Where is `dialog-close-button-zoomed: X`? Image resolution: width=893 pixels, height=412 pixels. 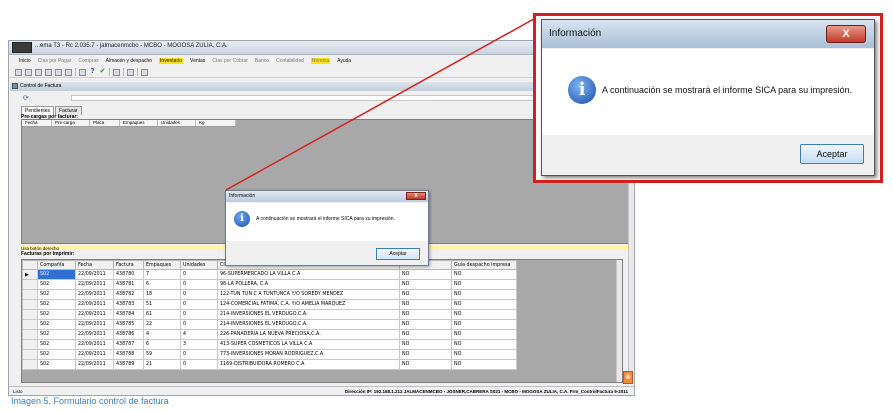
dialog-close-button-zoomed: X is located at coordinates (846, 34).